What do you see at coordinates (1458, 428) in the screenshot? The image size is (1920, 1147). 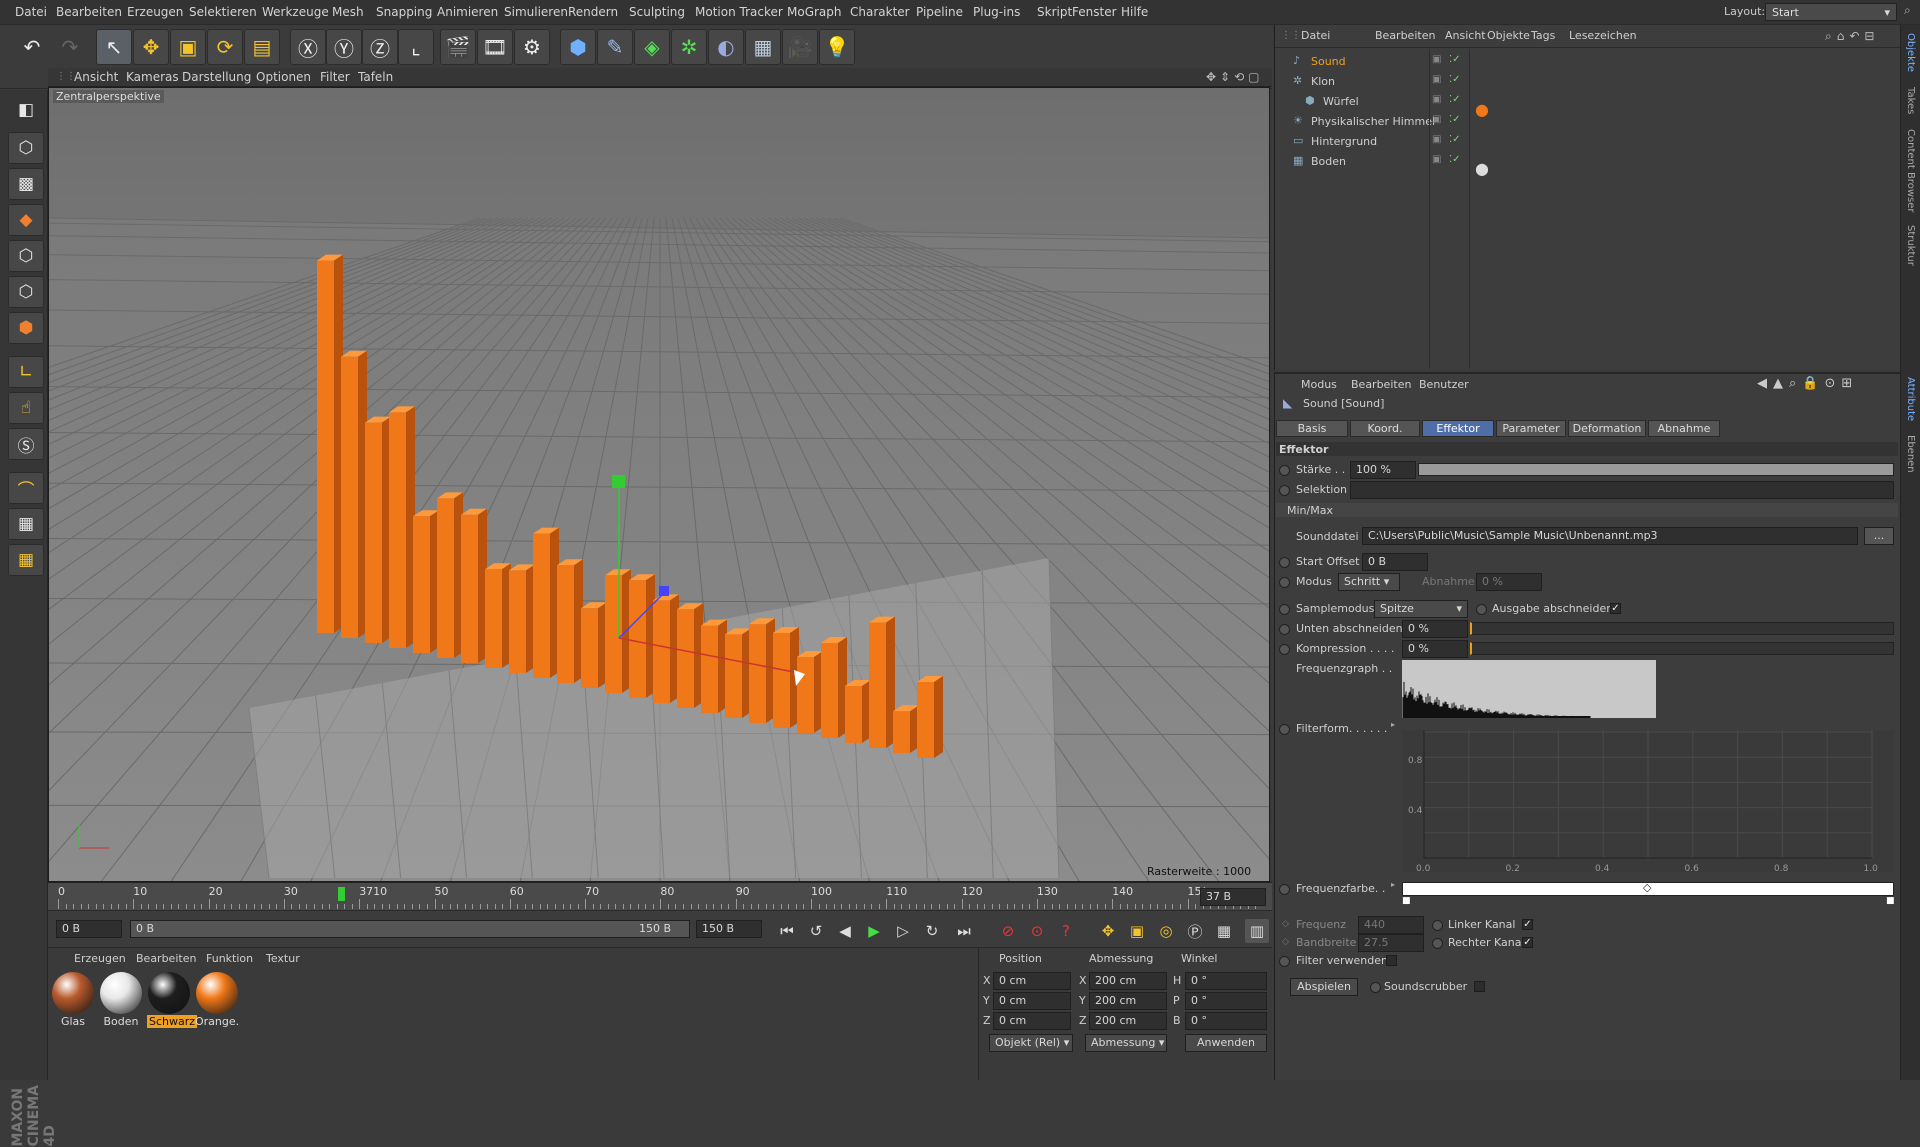 I see `tab-effektor: Effektor` at bounding box center [1458, 428].